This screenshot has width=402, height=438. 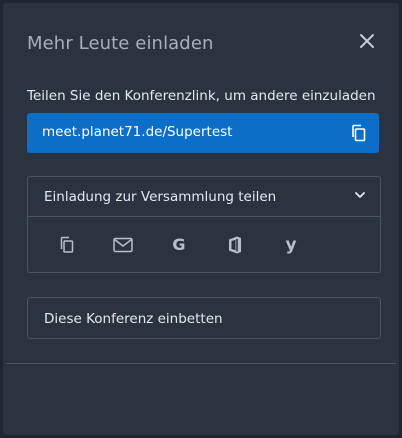 I want to click on footer-divider, so click(x=201, y=363).